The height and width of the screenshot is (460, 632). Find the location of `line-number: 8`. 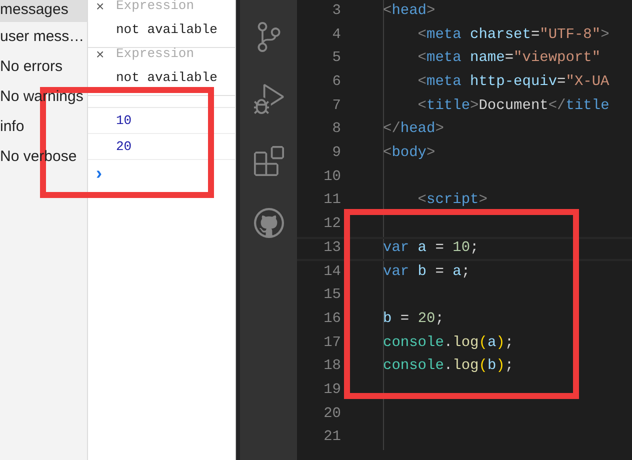

line-number: 8 is located at coordinates (336, 130).